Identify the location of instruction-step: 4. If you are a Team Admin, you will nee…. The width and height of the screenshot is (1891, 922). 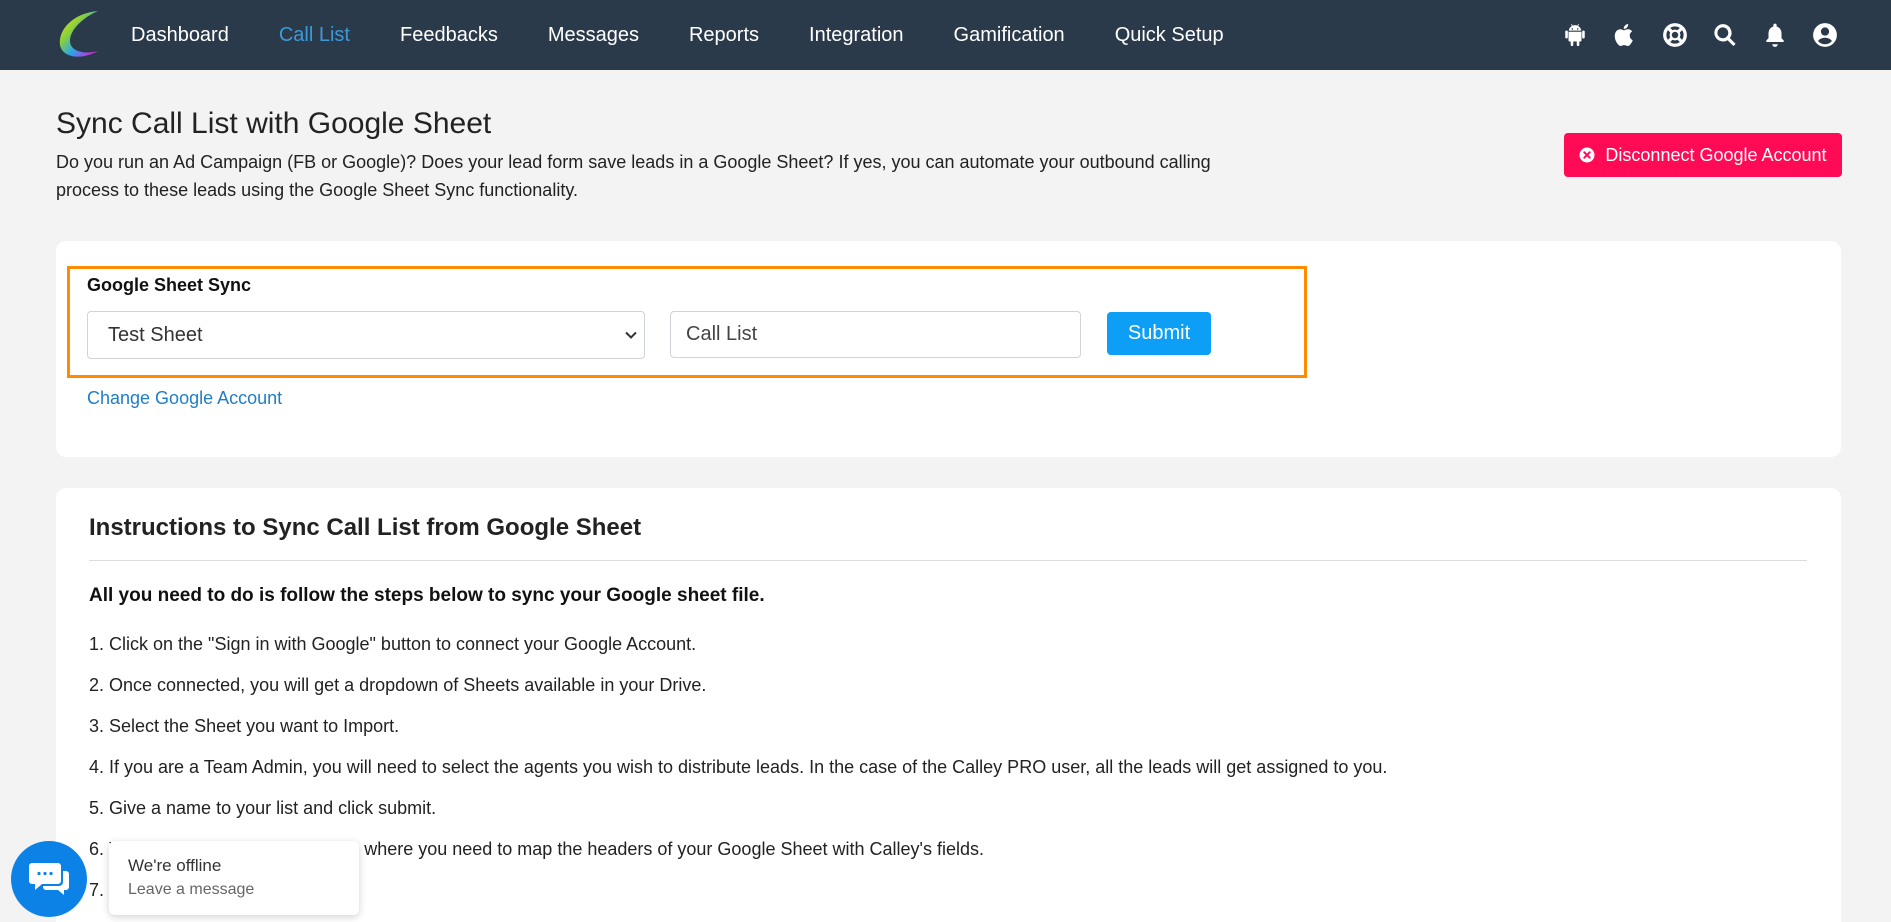
(738, 767).